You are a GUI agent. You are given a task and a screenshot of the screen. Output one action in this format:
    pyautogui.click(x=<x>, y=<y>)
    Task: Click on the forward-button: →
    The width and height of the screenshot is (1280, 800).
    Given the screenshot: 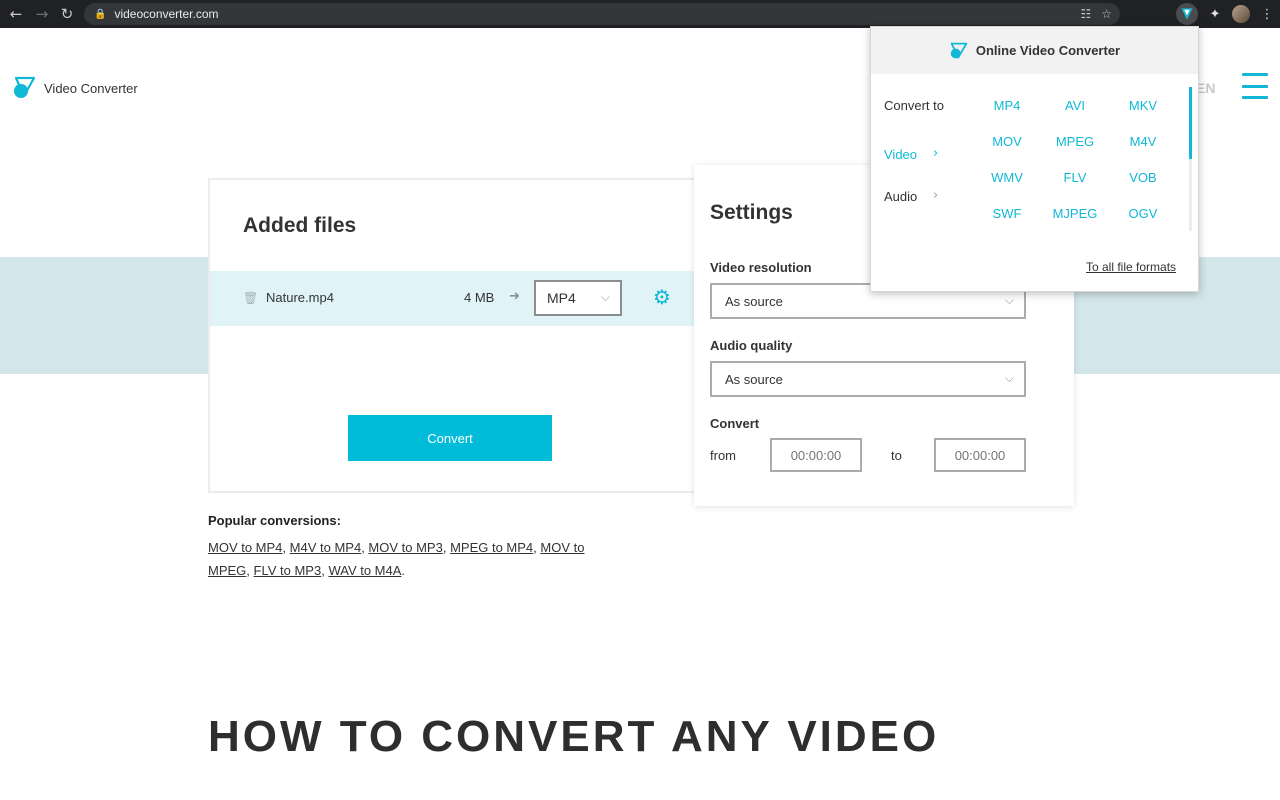 What is the action you would take?
    pyautogui.click(x=42, y=14)
    